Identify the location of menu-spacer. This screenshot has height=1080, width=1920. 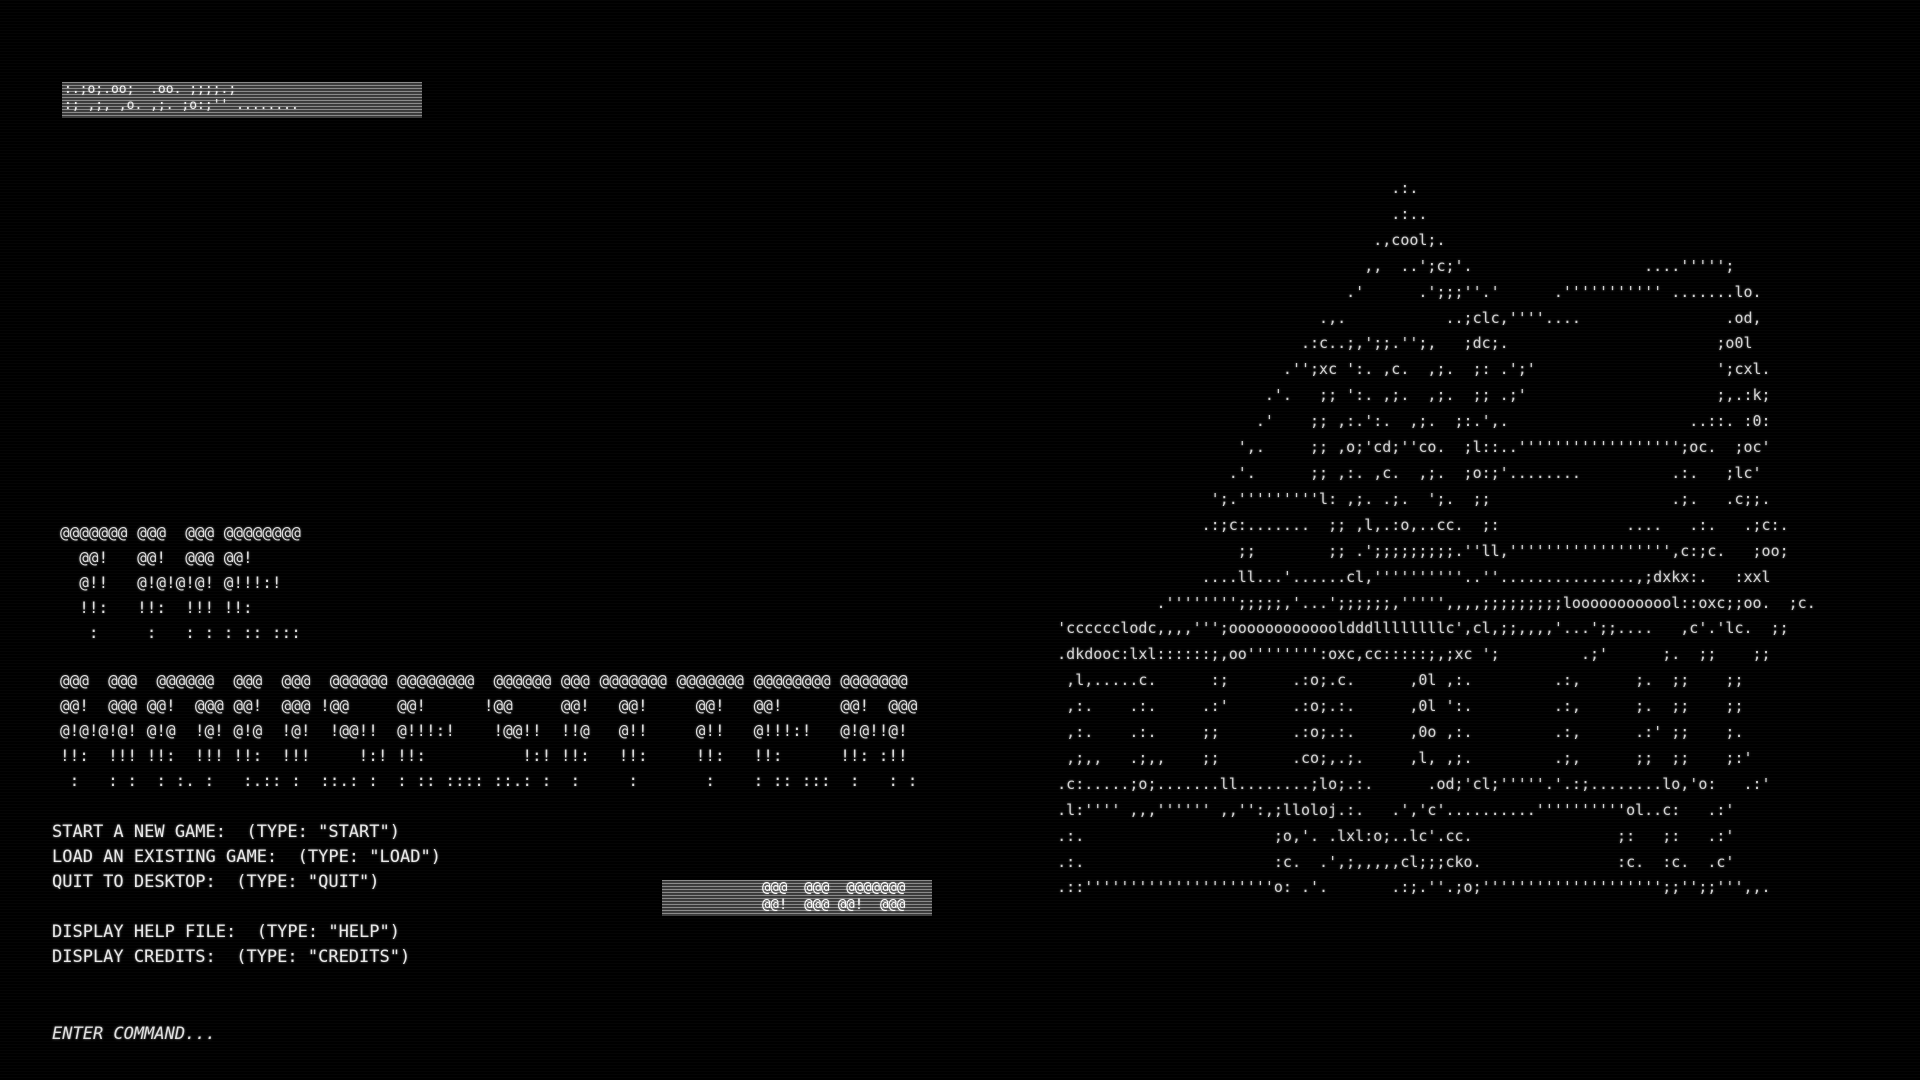
(246, 907).